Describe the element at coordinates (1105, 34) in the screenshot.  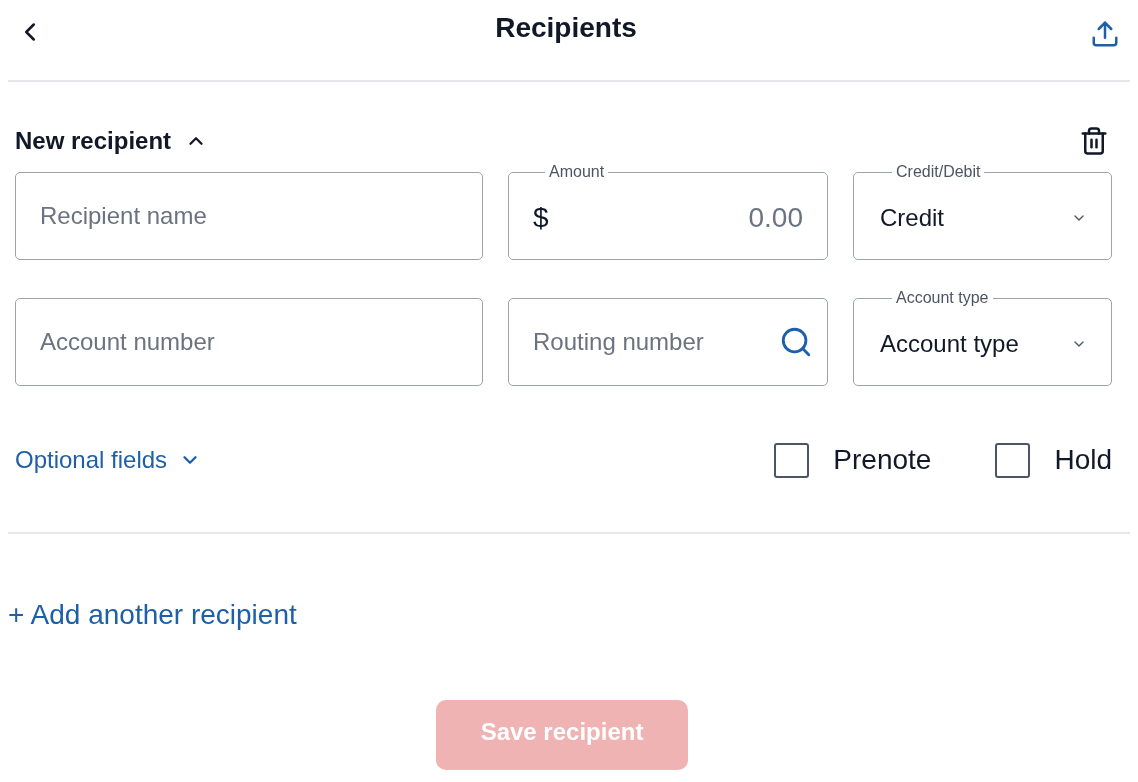
I see `upload-icon` at that location.